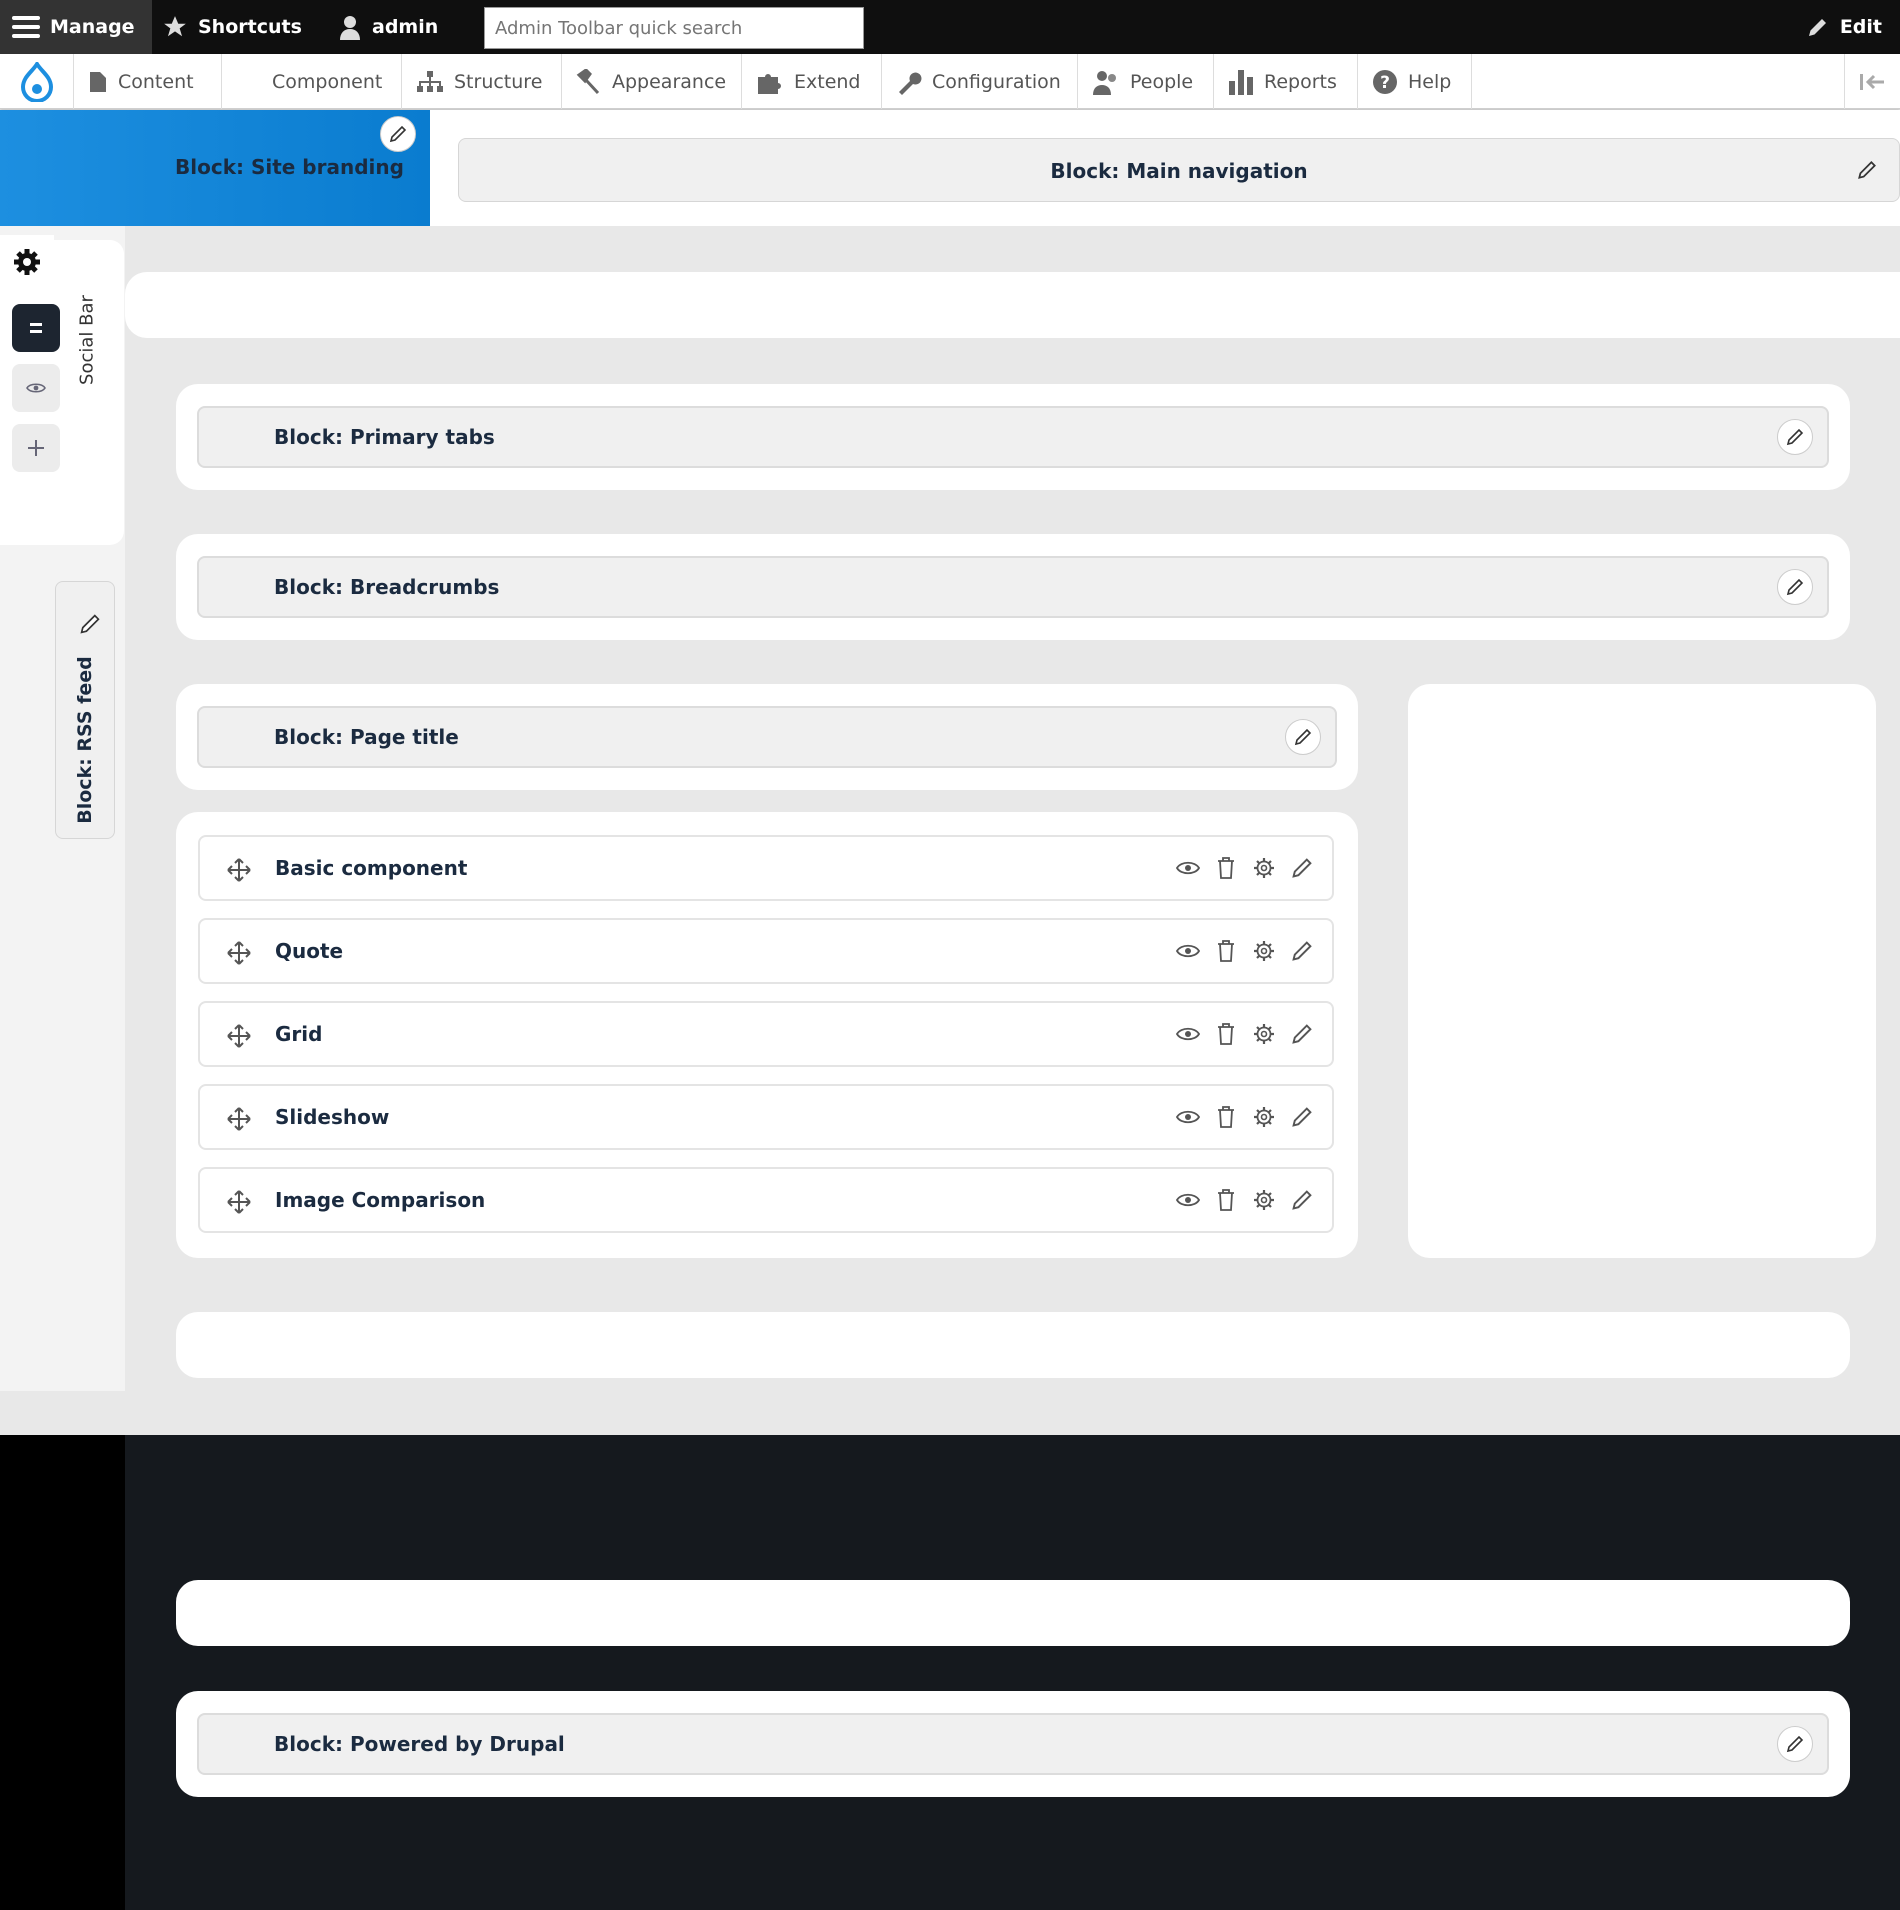  What do you see at coordinates (1104, 82) in the screenshot?
I see `people-icon` at bounding box center [1104, 82].